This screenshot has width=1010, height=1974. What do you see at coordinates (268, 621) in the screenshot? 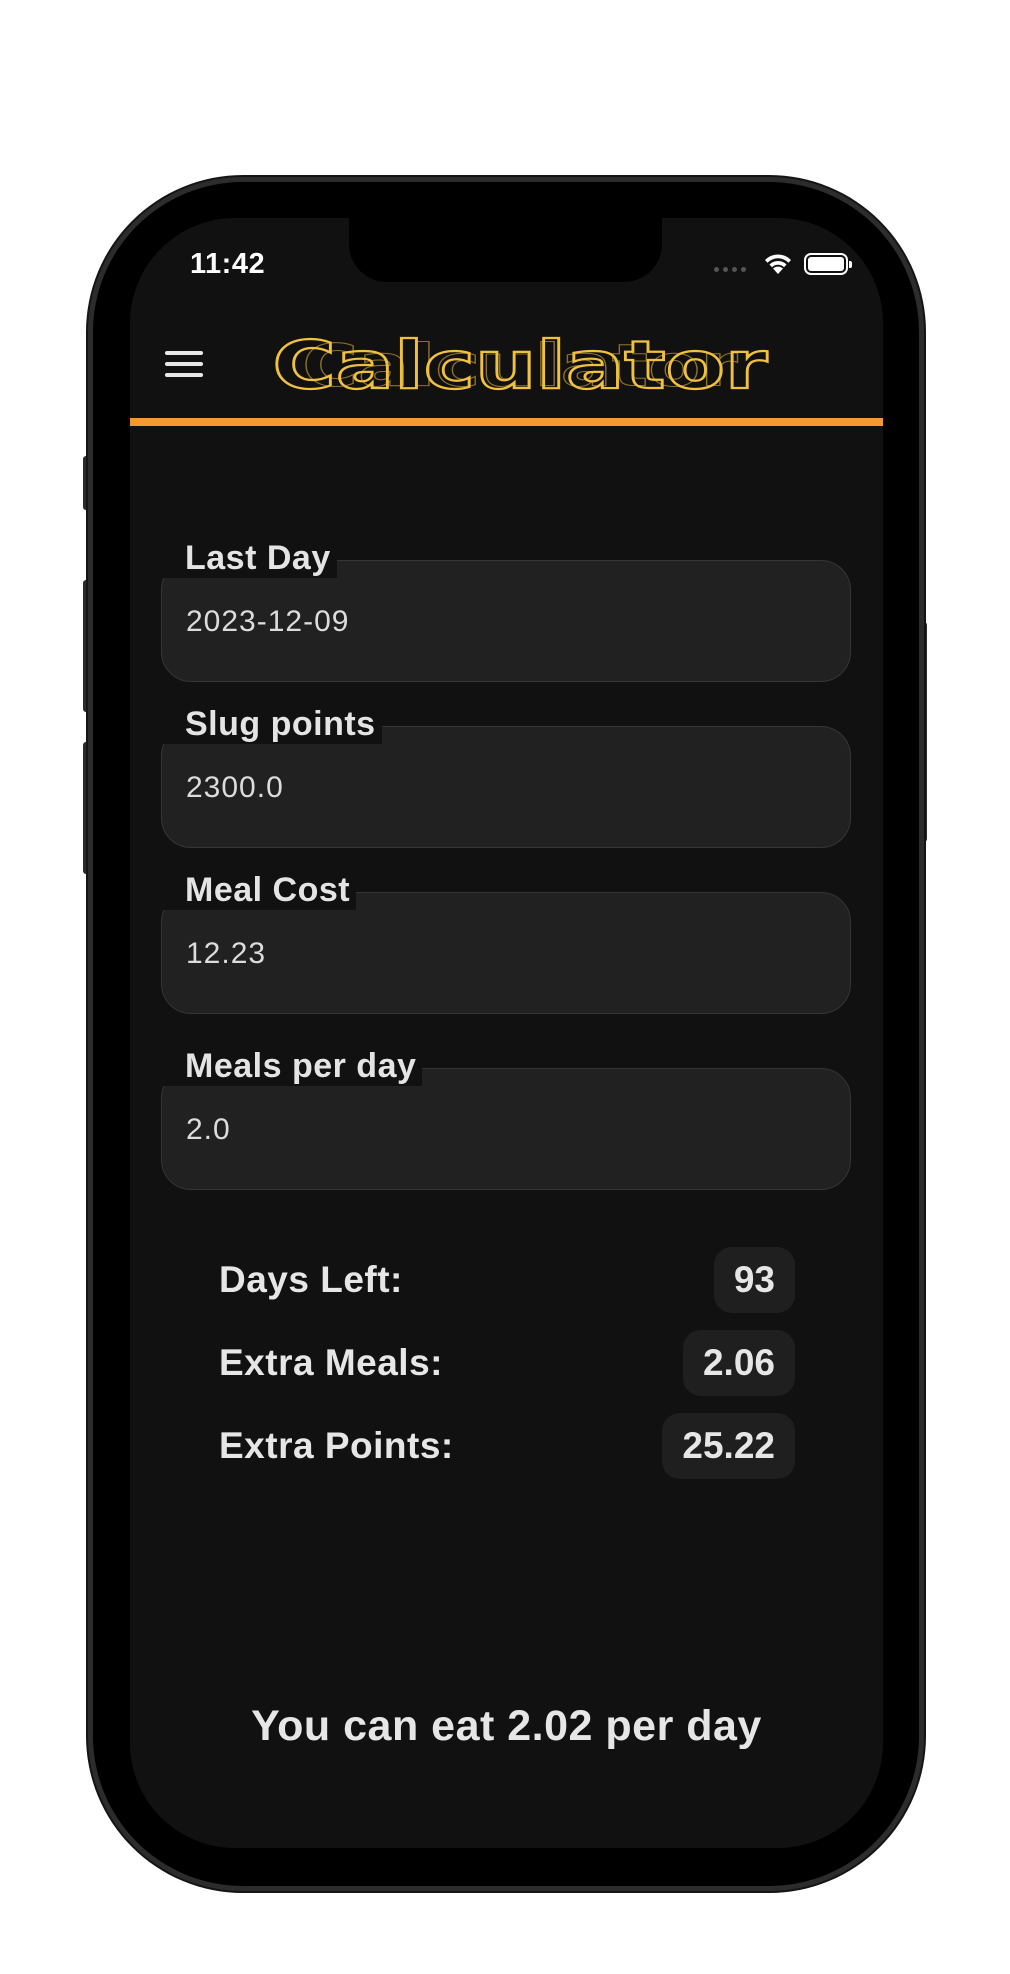
I see `last-day-value: 2023-12-09` at bounding box center [268, 621].